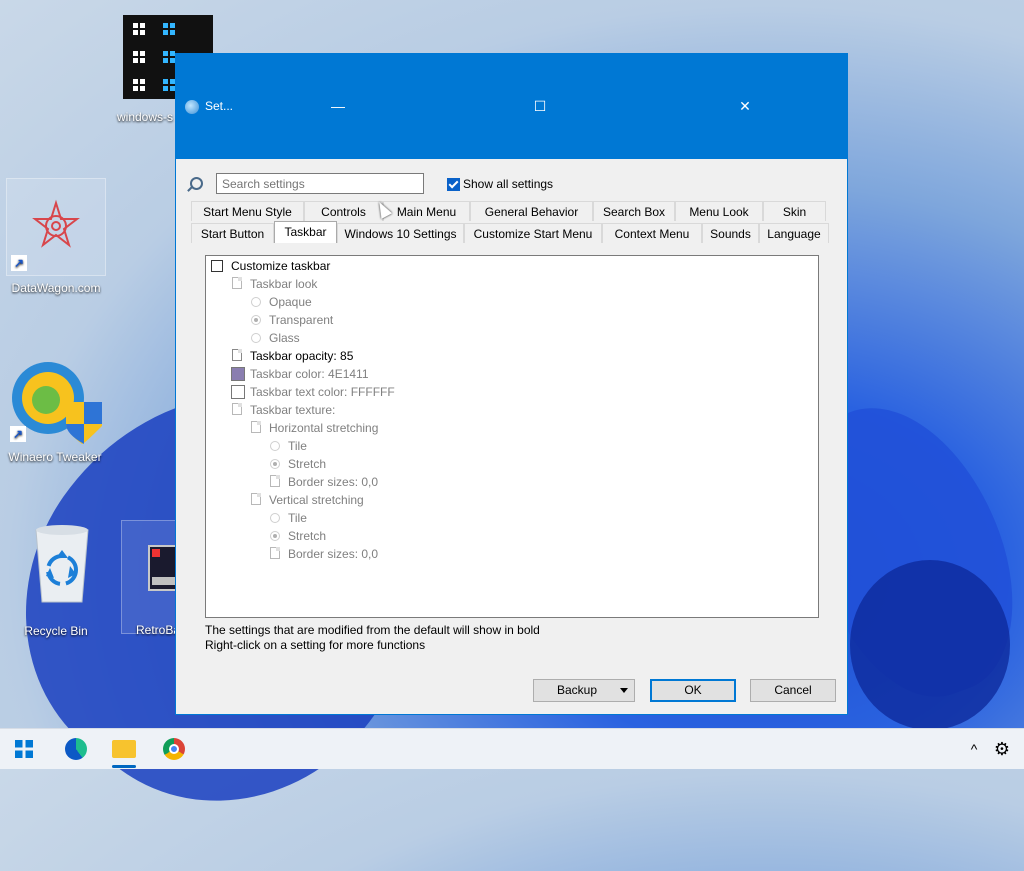  I want to click on tab-sounds: Sounds, so click(730, 233).